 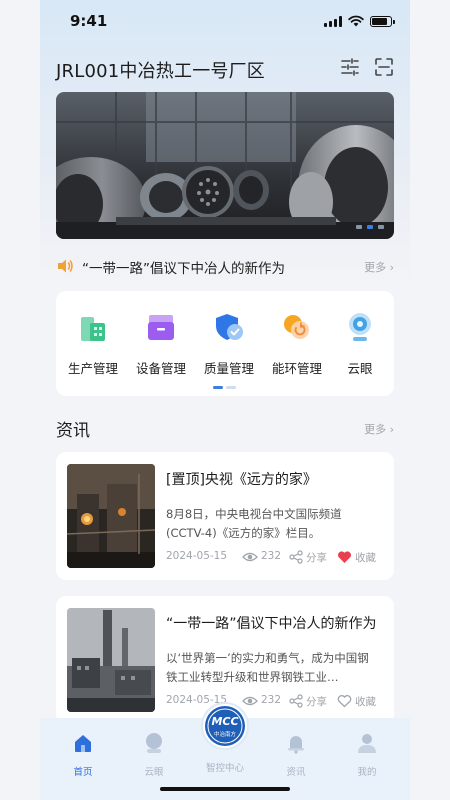 I want to click on menu-label: 云眼, so click(x=360, y=368).